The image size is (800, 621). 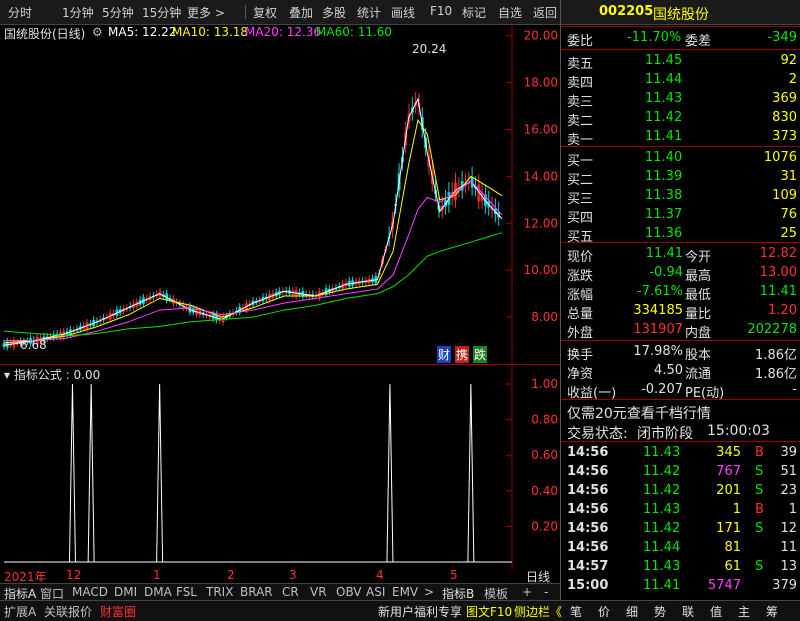 What do you see at coordinates (480, 354) in the screenshot?
I see `drop-badge: 跌` at bounding box center [480, 354].